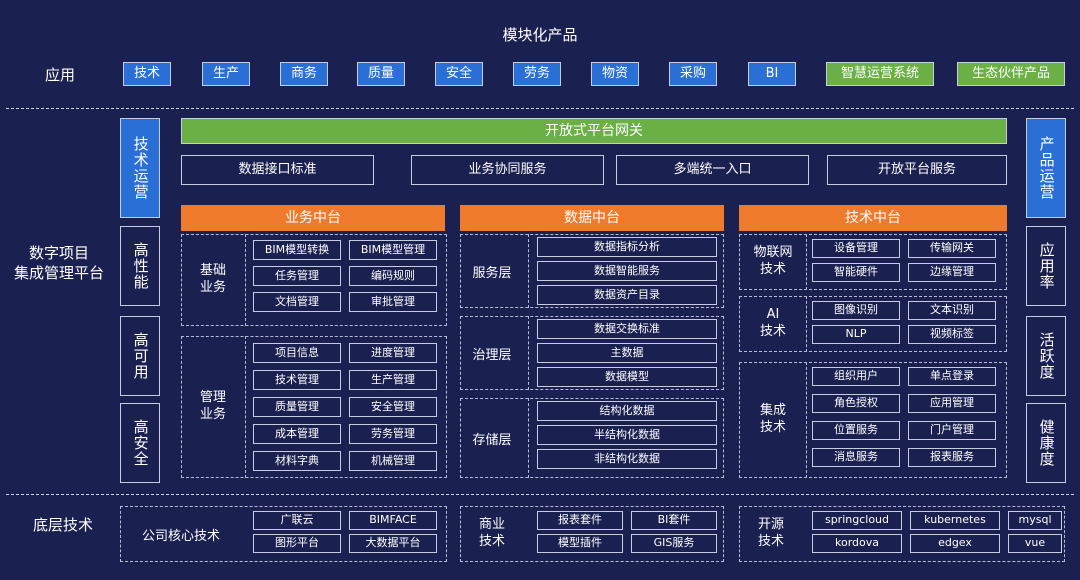 The height and width of the screenshot is (580, 1080). Describe the element at coordinates (952, 248) in the screenshot. I see `tech-item: 传输网关` at that location.